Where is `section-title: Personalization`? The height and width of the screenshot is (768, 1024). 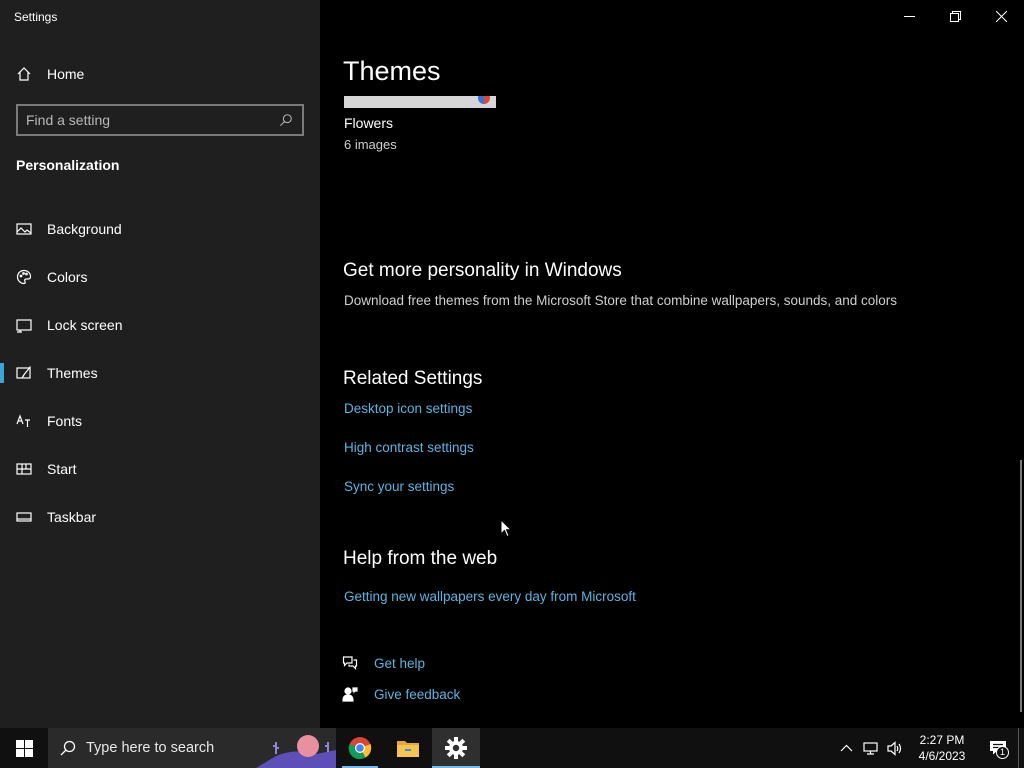
section-title: Personalization is located at coordinates (68, 165).